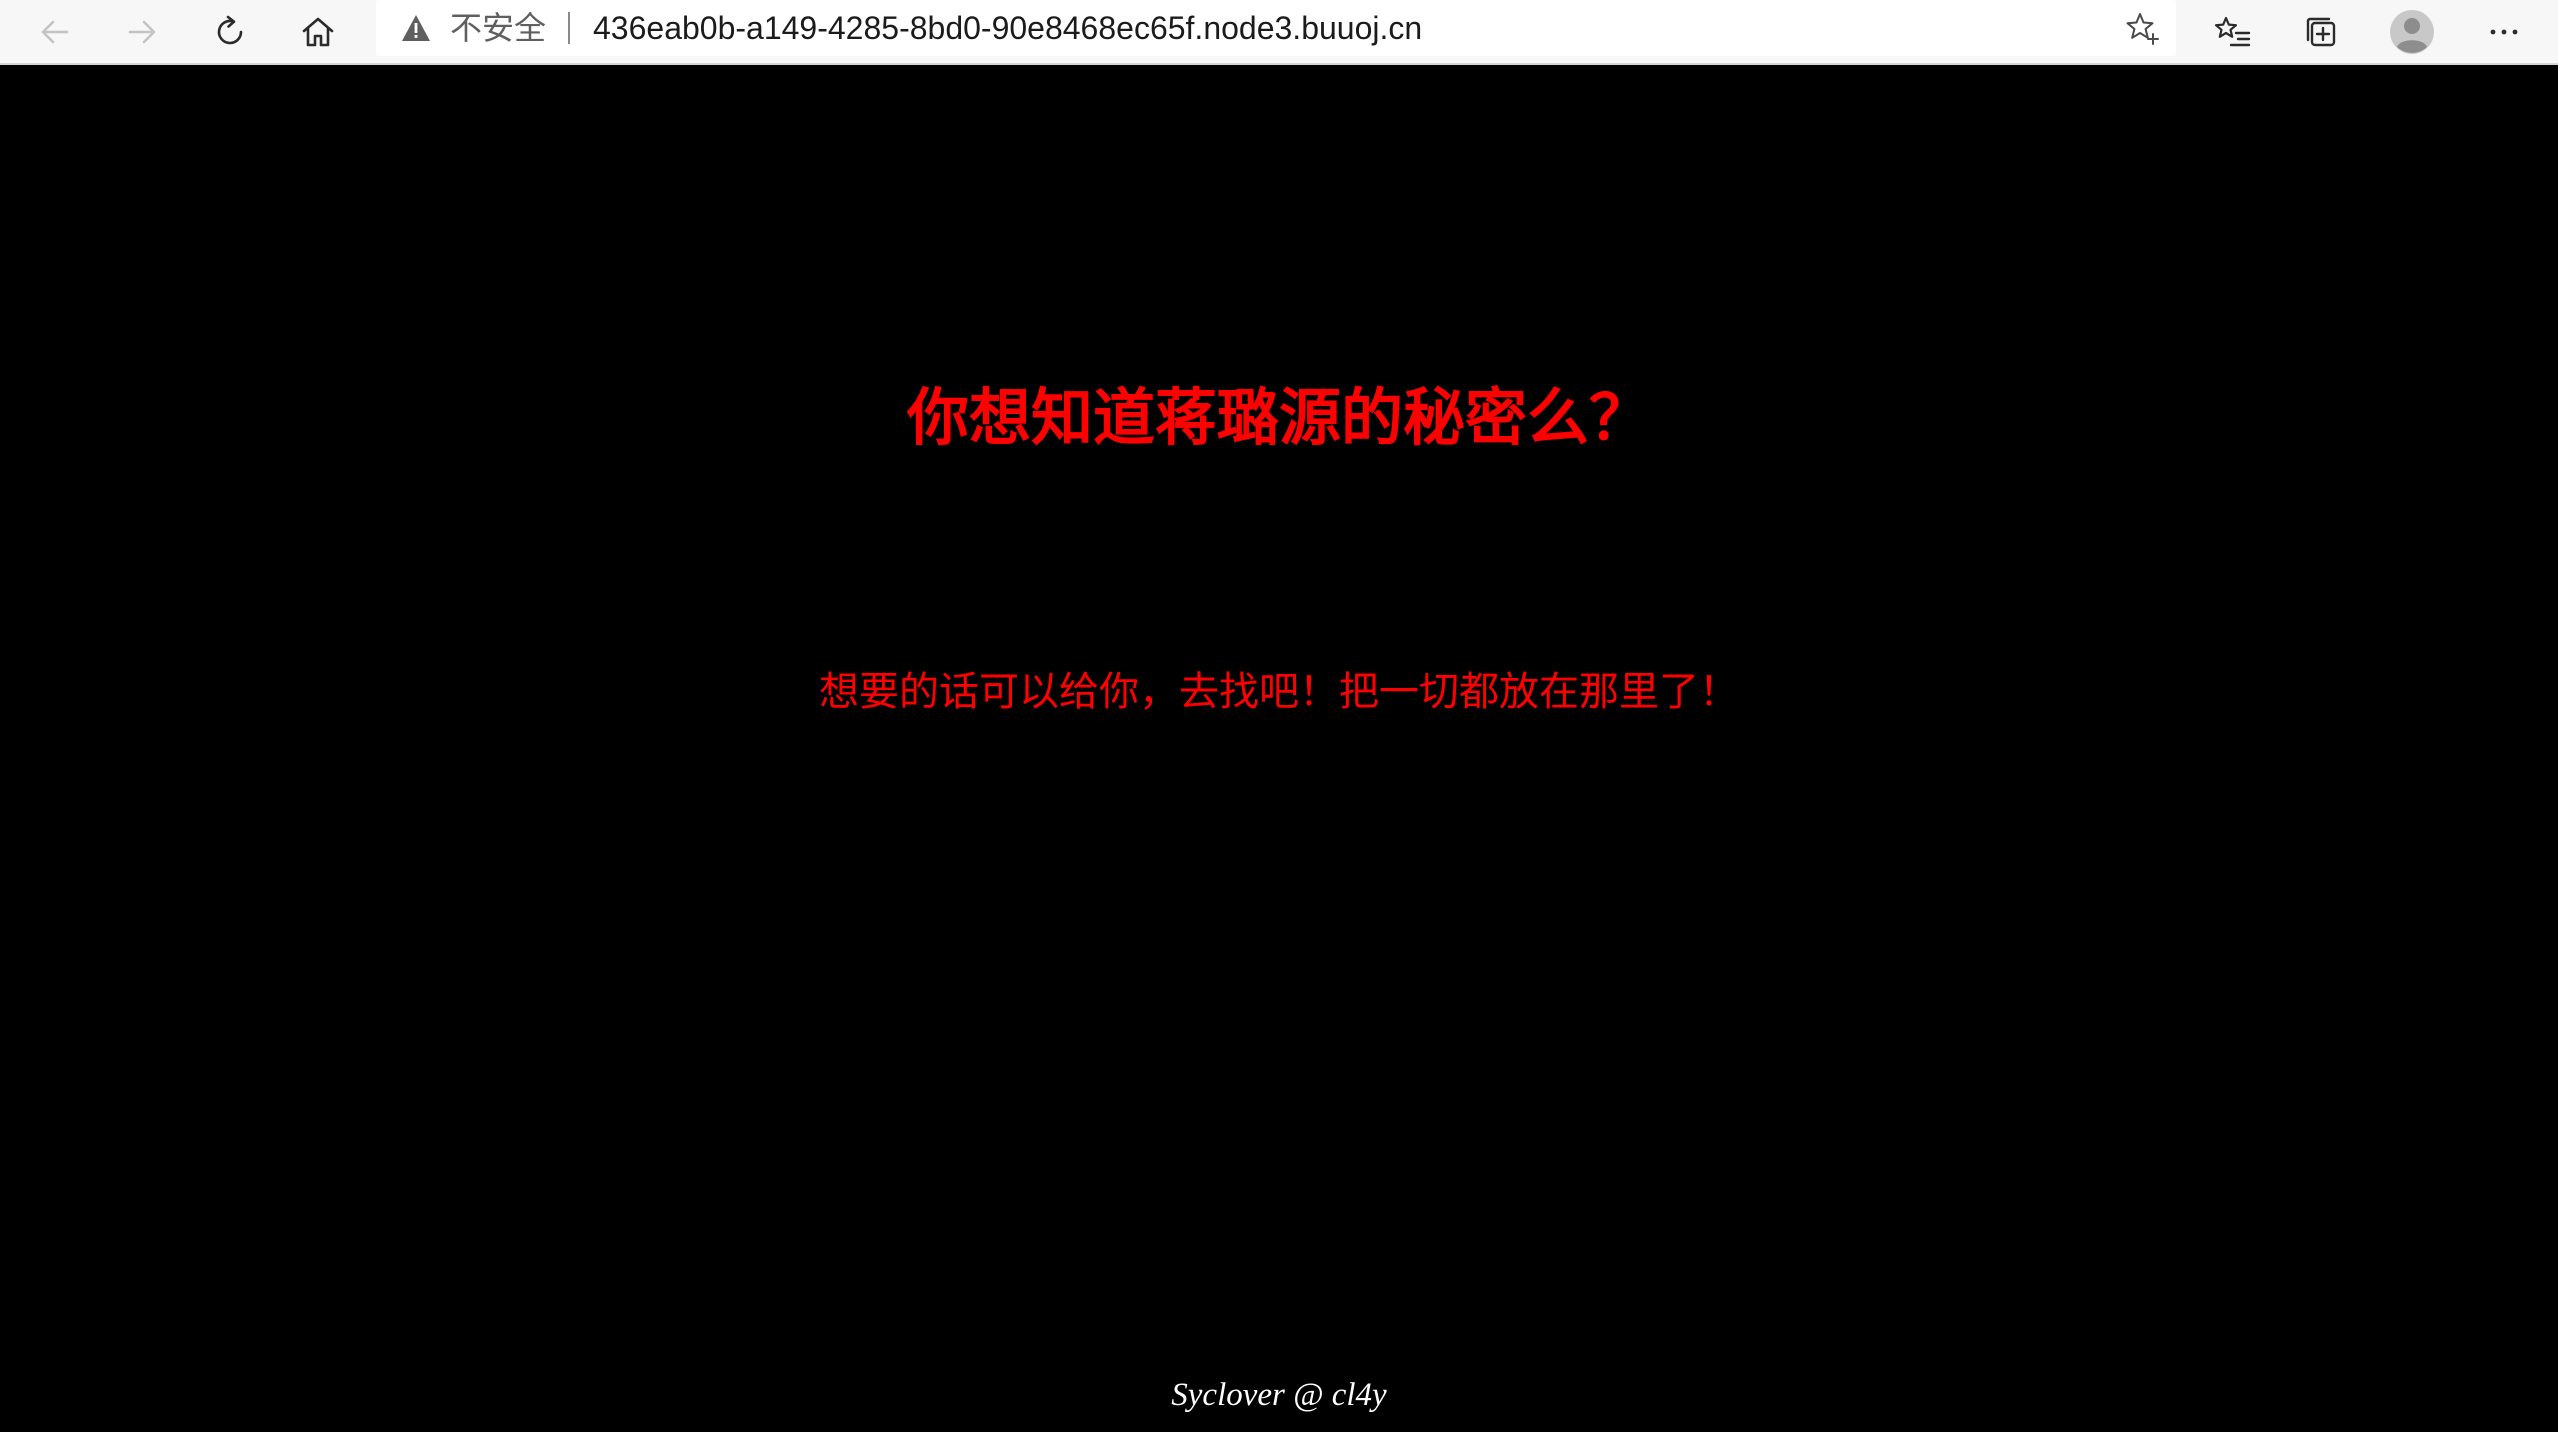 The image size is (2558, 1432). What do you see at coordinates (1279, 1395) in the screenshot?
I see `page-footer-credit: Syclover @ cl4y` at bounding box center [1279, 1395].